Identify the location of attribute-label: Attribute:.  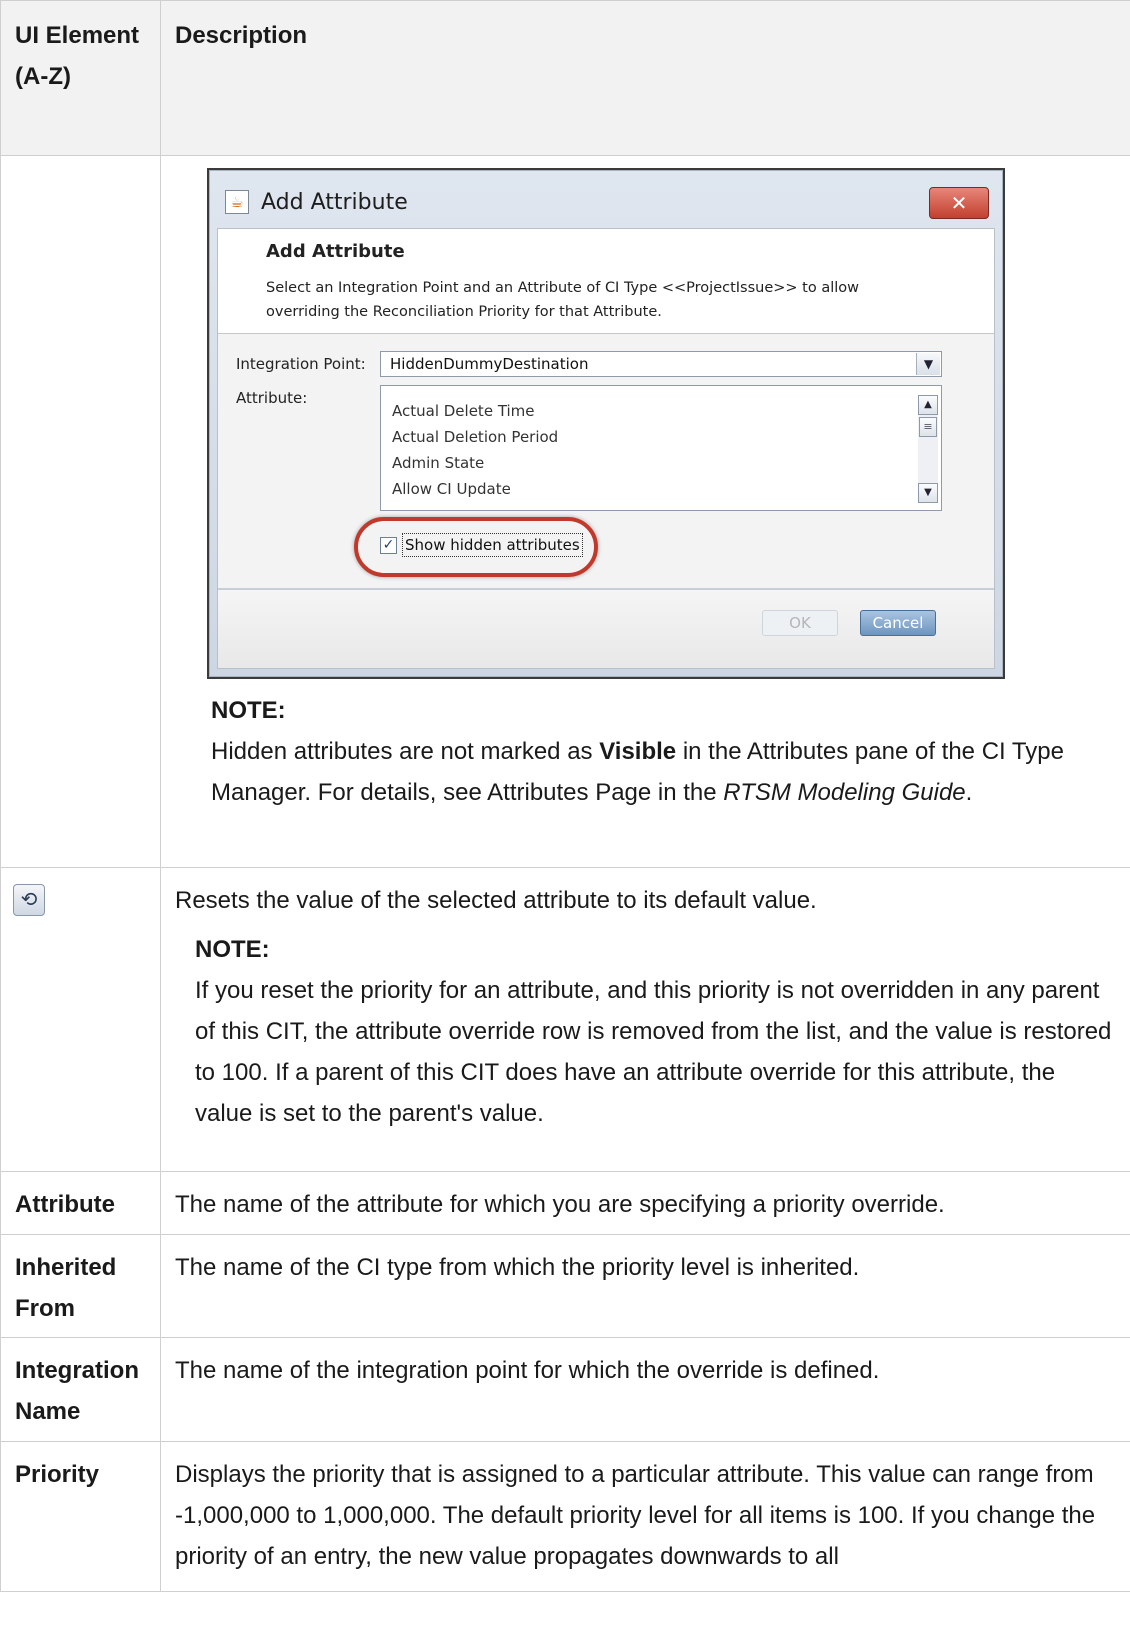
(272, 398).